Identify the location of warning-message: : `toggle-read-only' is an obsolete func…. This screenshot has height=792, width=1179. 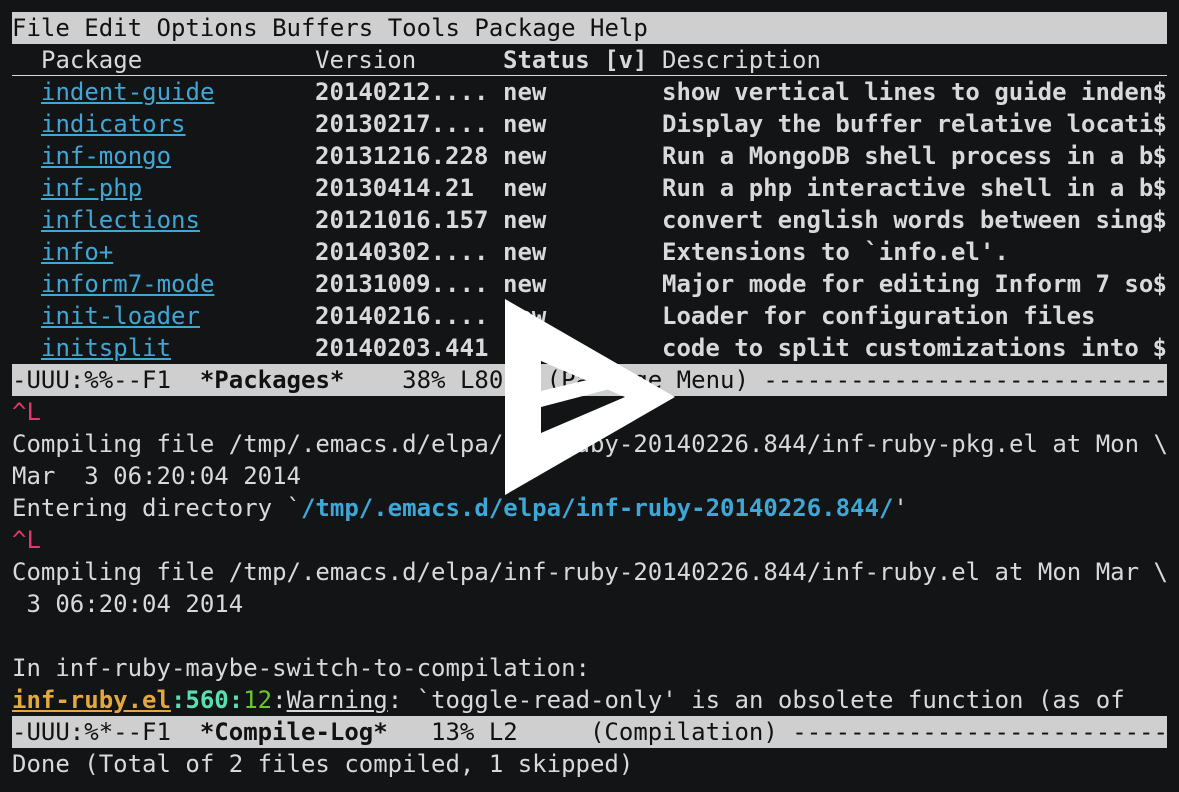
(756, 700).